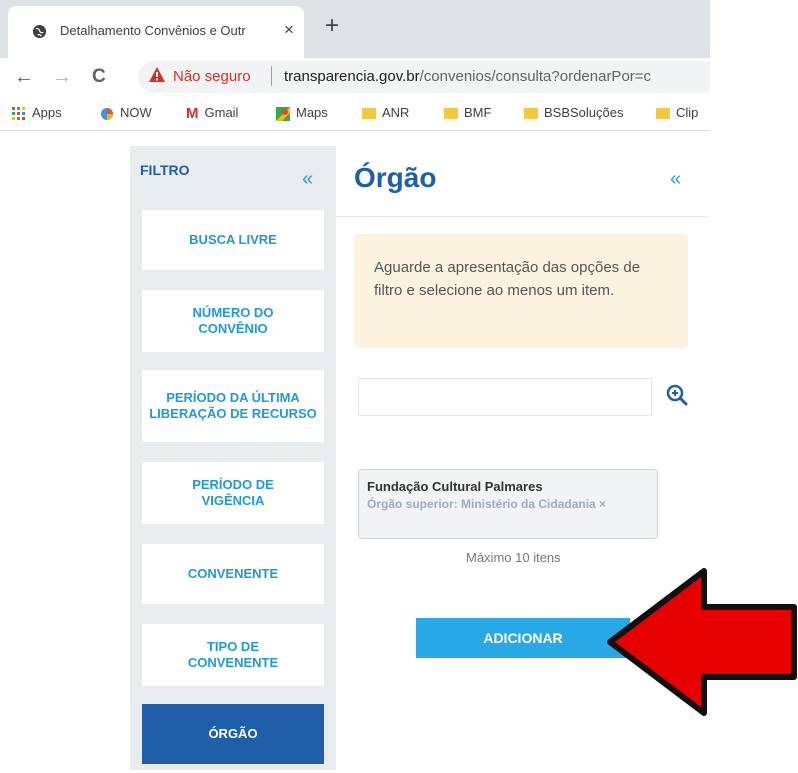  What do you see at coordinates (99, 77) in the screenshot?
I see `reload-button: C` at bounding box center [99, 77].